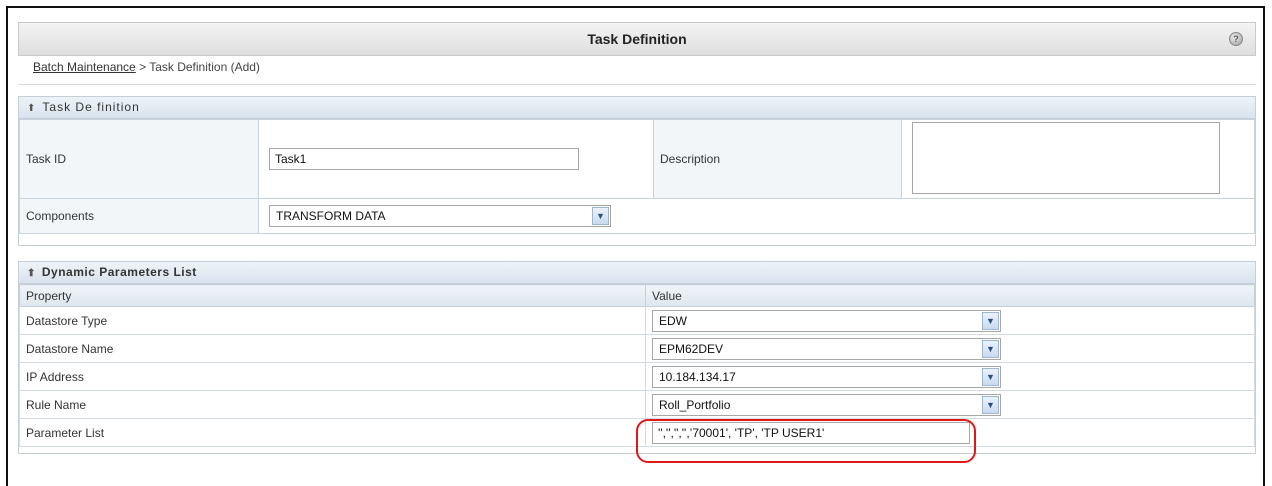 This screenshot has height=486, width=1272. I want to click on task-definition-section-title: Task De finition, so click(91, 107).